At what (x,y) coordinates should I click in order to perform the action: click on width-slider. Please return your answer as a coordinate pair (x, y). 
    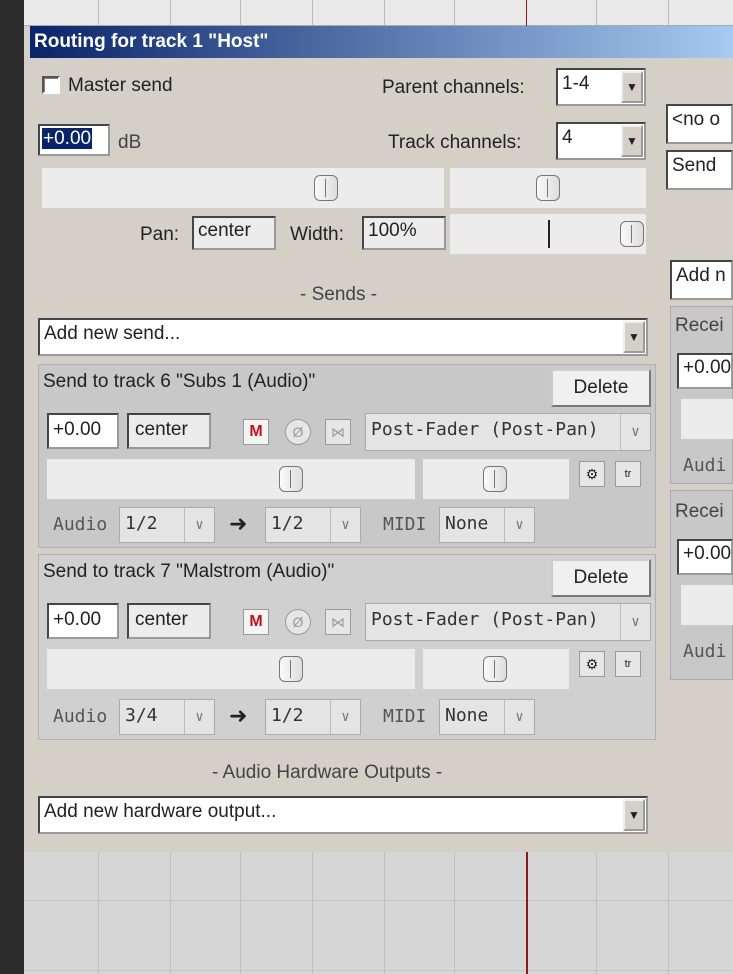
    Looking at the image, I should click on (548, 234).